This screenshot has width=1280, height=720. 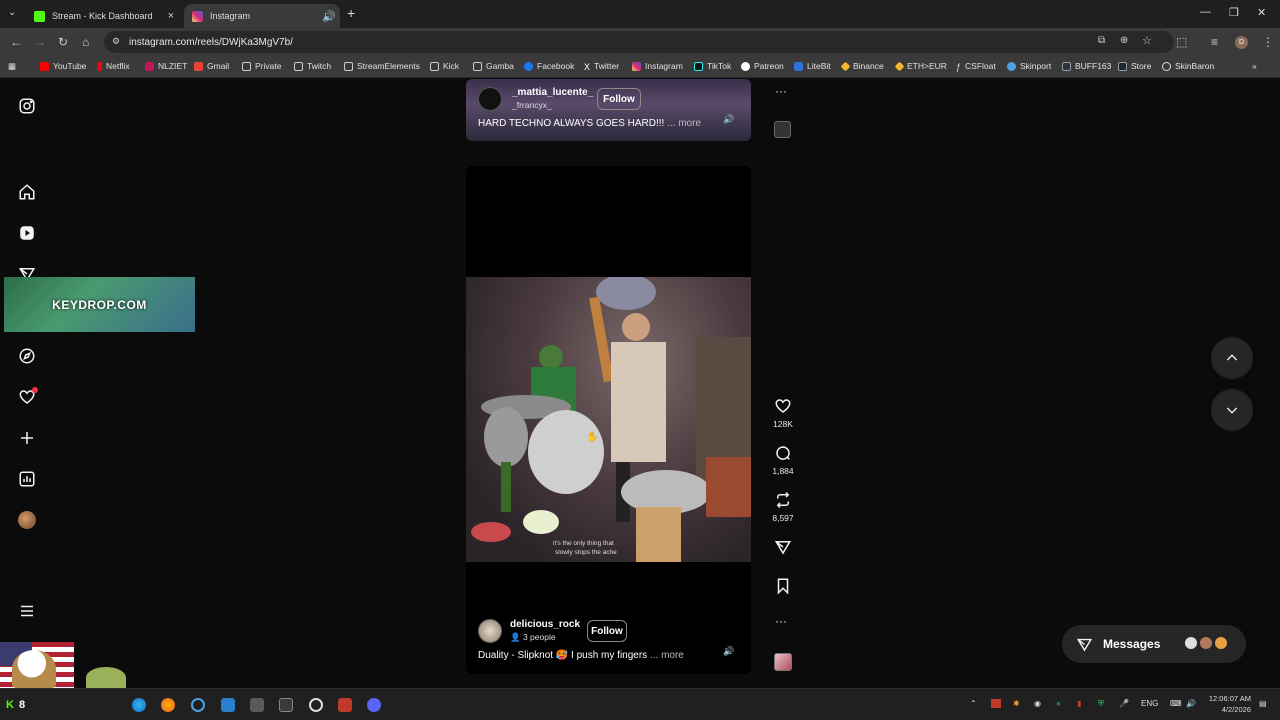 What do you see at coordinates (812, 66) in the screenshot?
I see `bookmark-litebit: LiteBit` at bounding box center [812, 66].